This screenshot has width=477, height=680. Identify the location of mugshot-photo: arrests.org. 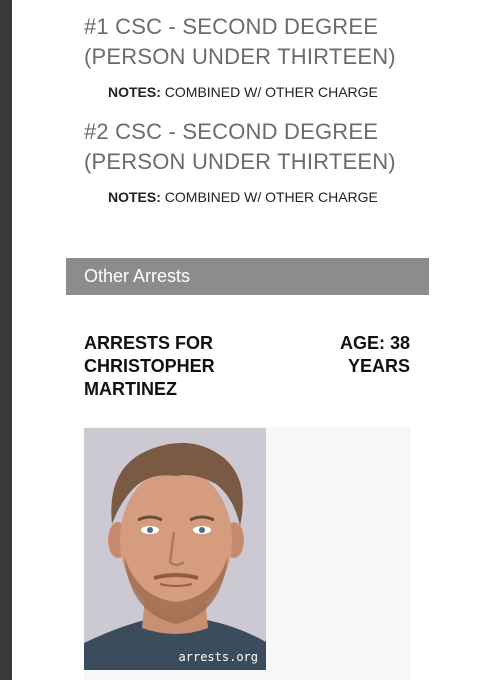
(175, 549).